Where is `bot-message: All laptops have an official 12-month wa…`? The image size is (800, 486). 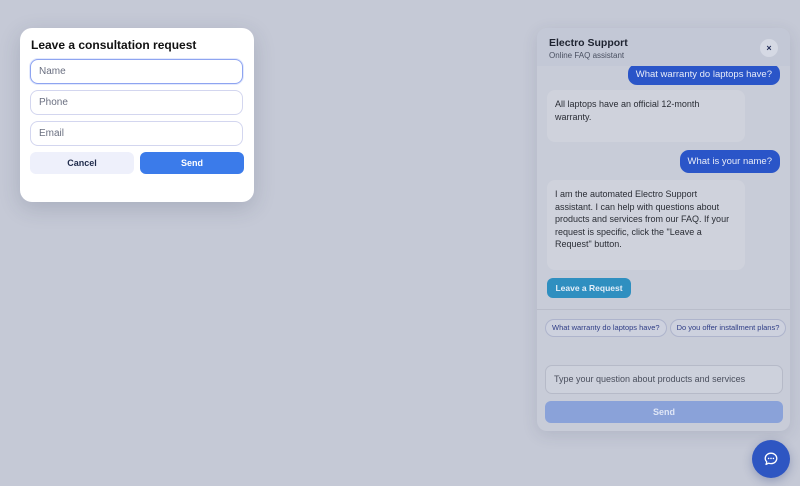 bot-message: All laptops have an official 12-month wa… is located at coordinates (646, 116).